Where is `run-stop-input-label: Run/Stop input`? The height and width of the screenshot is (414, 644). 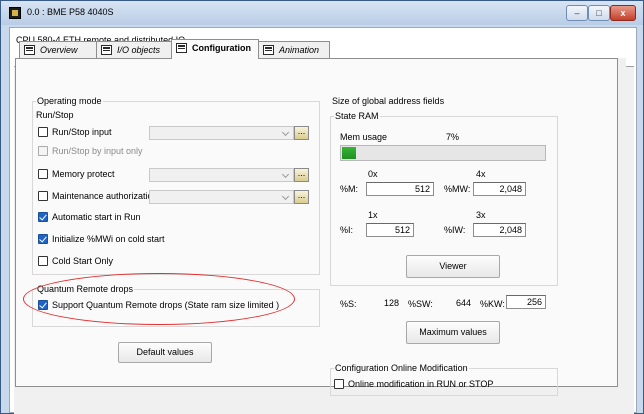
run-stop-input-label: Run/Stop input is located at coordinates (82, 132).